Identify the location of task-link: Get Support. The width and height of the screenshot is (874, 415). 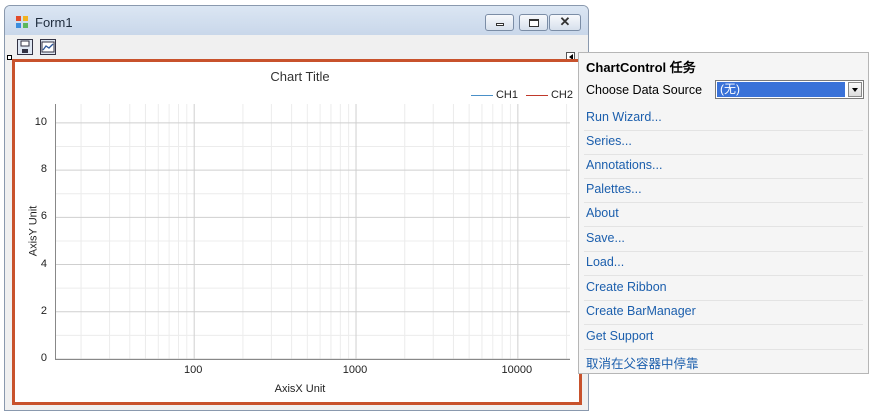
(619, 336).